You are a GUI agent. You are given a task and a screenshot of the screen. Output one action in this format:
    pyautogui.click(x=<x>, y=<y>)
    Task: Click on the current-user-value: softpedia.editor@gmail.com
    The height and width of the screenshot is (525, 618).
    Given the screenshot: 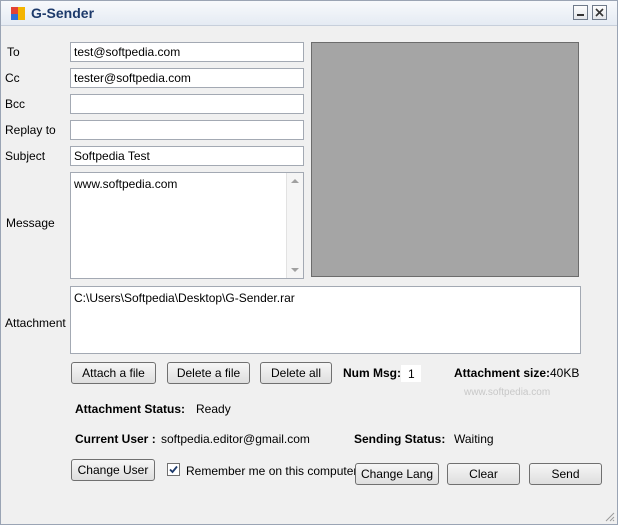 What is the action you would take?
    pyautogui.click(x=235, y=439)
    